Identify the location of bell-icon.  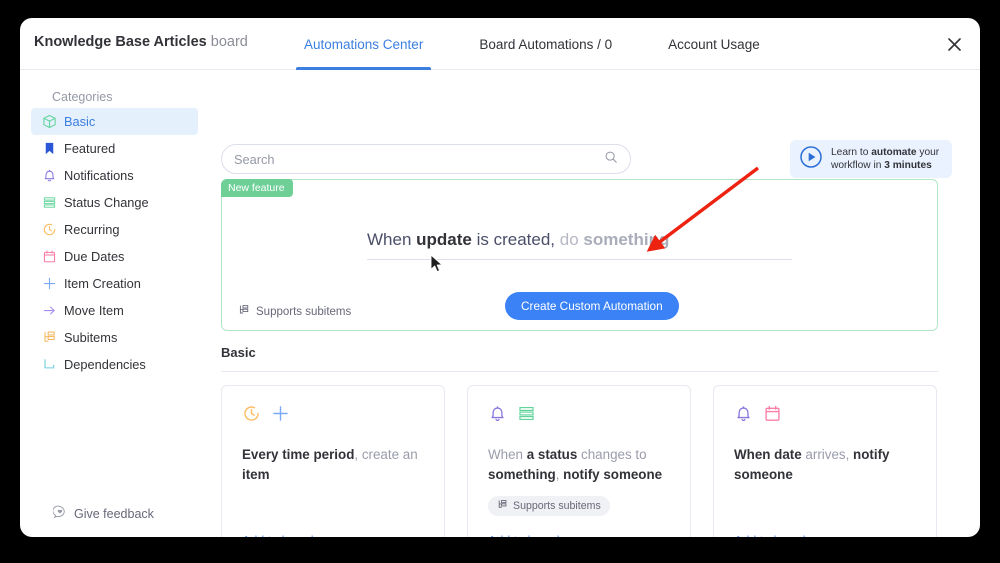
(497, 416).